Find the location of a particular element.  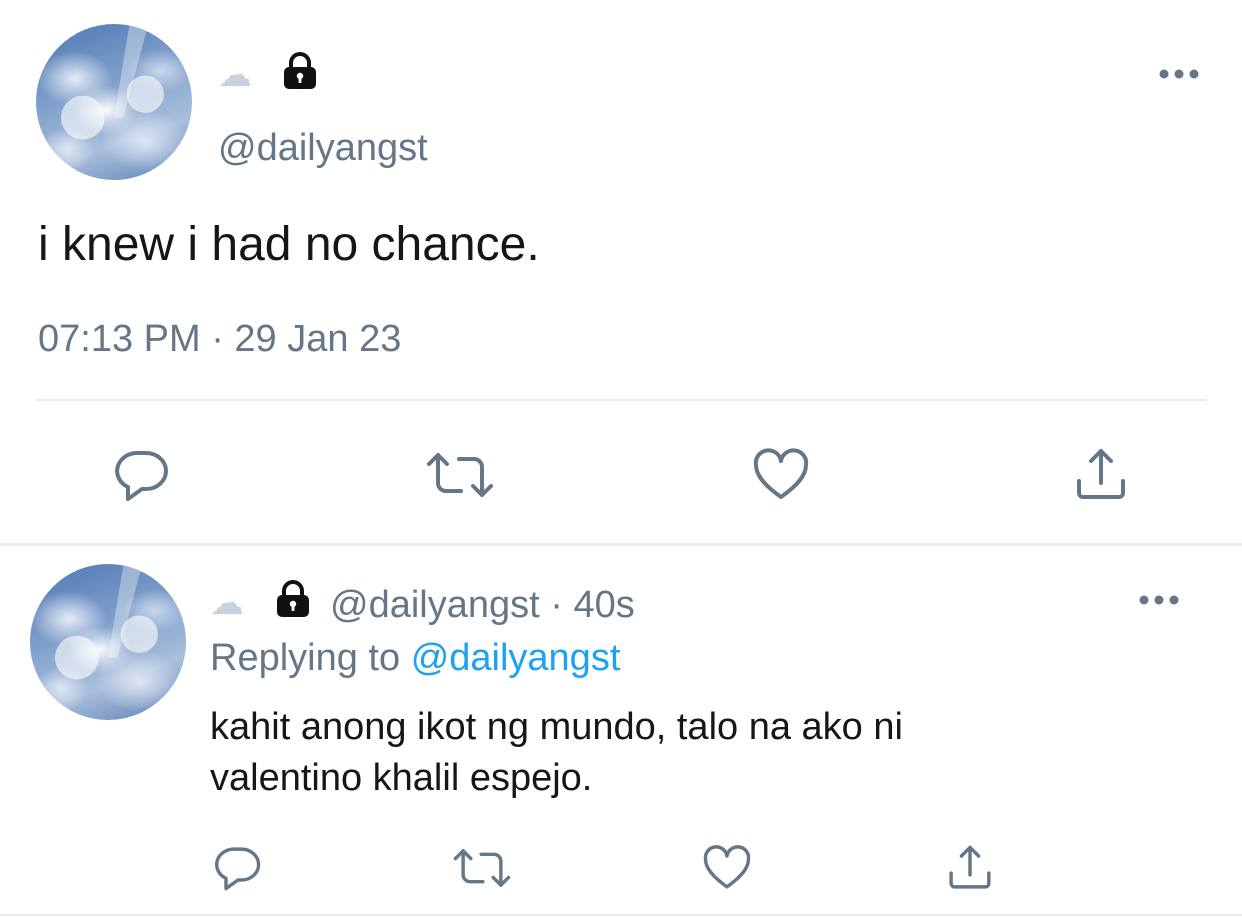

replying-prefix: Replying to is located at coordinates (305, 658).